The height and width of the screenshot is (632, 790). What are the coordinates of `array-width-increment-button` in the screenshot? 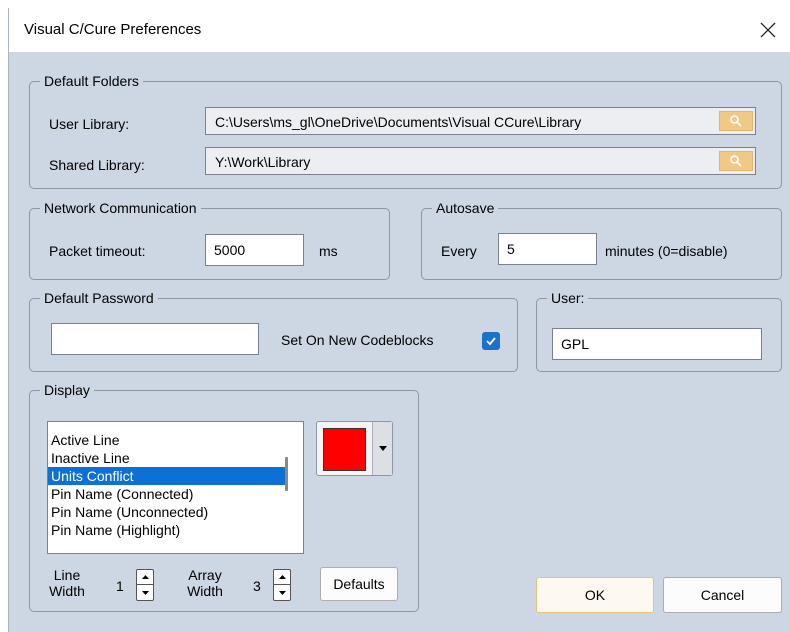 It's located at (282, 577).